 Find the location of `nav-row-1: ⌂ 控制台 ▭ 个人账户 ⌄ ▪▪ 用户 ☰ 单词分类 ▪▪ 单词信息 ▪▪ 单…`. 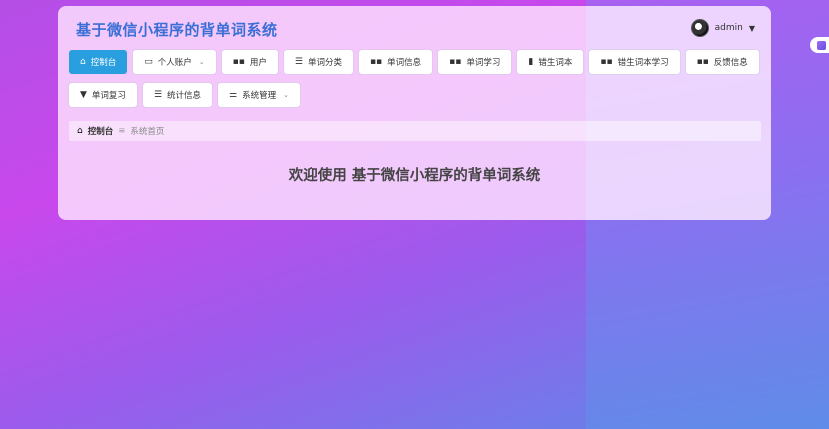

nav-row-1: ⌂ 控制台 ▭ 个人账户 ⌄ ▪▪ 用户 ☰ 单词分类 ▪▪ 单词信息 ▪▪ 单… is located at coordinates (414, 62).